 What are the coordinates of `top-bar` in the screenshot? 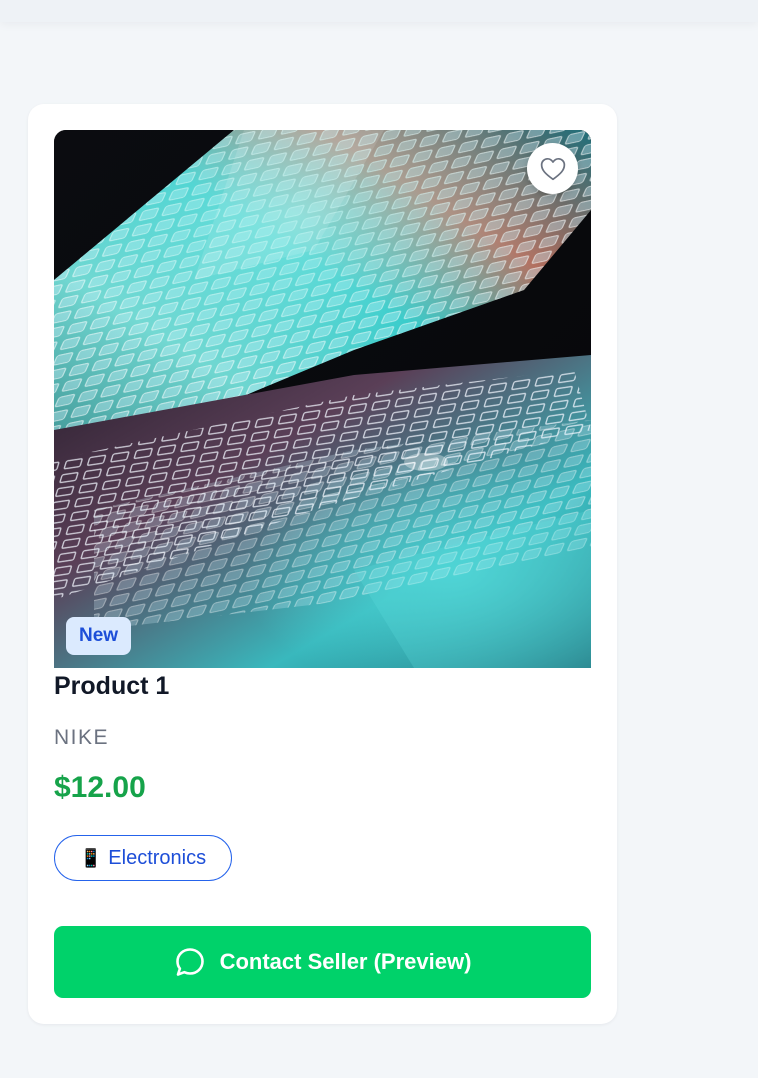 It's located at (379, 11).